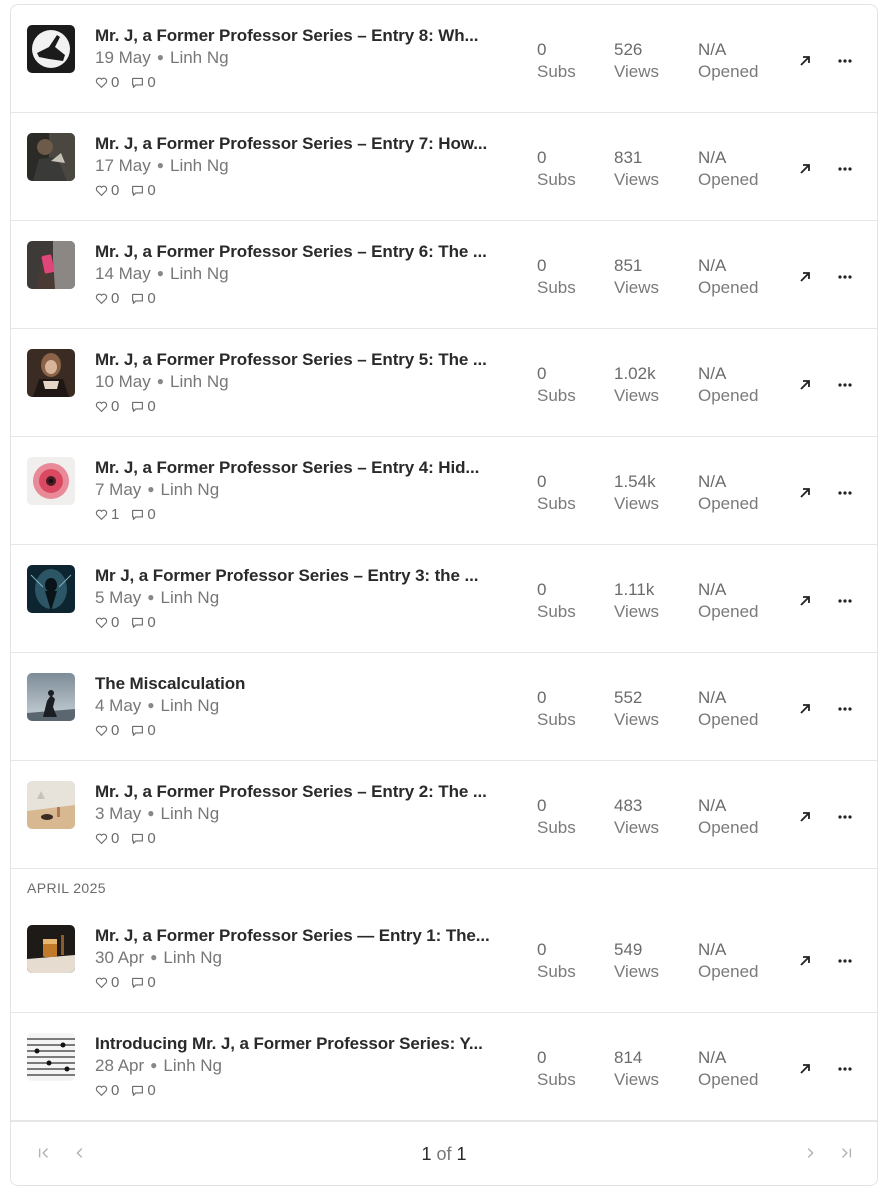  I want to click on views-stat: 831 Views, so click(637, 168).